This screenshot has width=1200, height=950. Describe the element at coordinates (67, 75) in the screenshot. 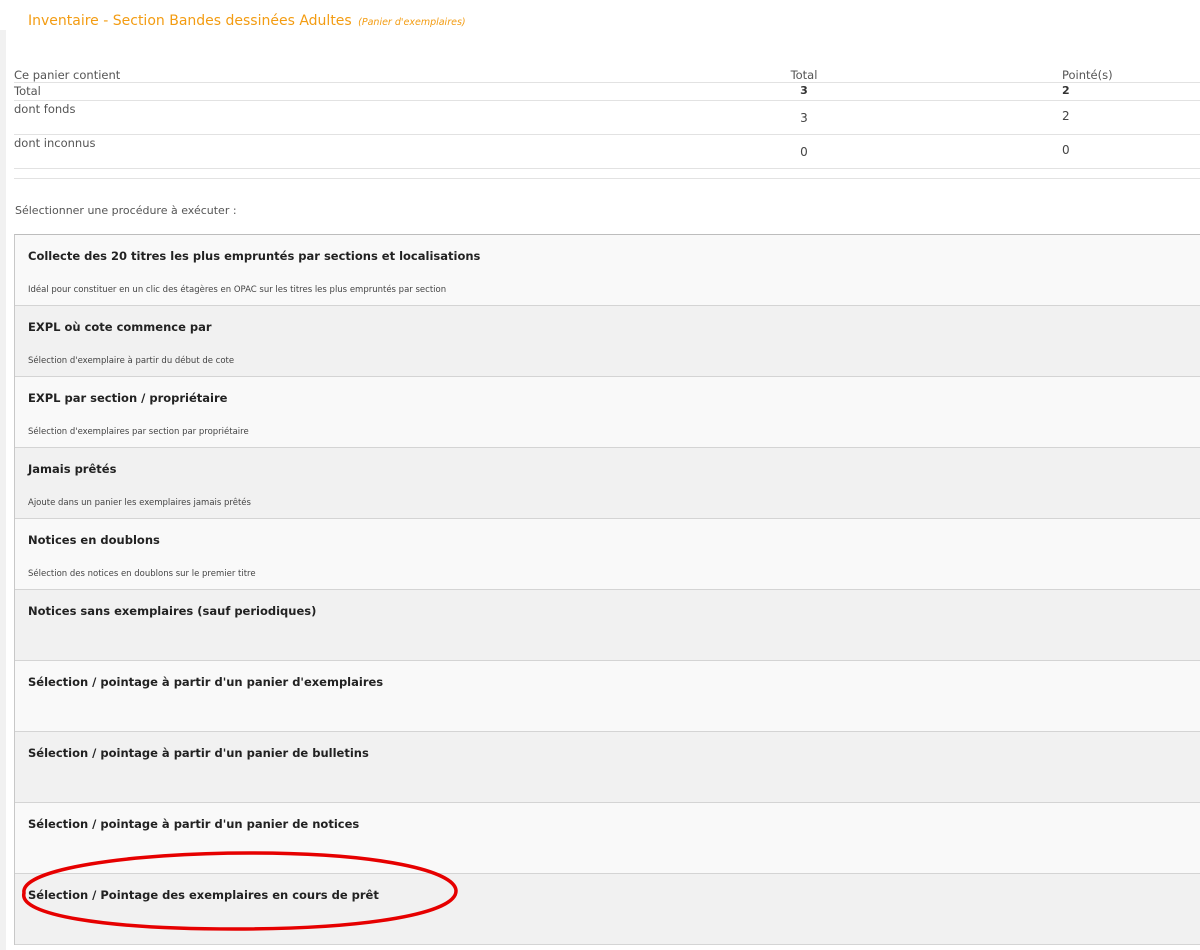

I see `stats-header-label: Ce panier contient` at that location.